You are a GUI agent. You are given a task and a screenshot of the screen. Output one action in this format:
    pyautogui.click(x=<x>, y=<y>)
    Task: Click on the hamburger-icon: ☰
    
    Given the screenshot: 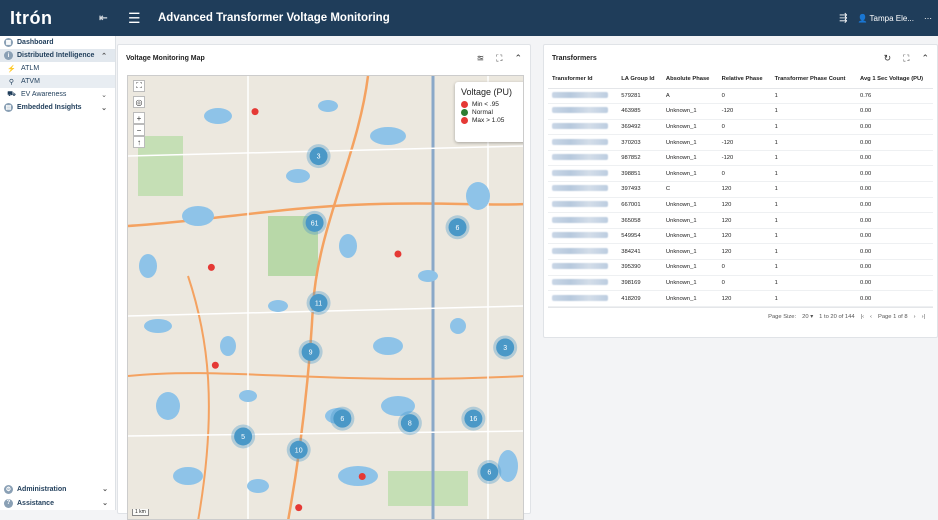 What is the action you would take?
    pyautogui.click(x=139, y=18)
    